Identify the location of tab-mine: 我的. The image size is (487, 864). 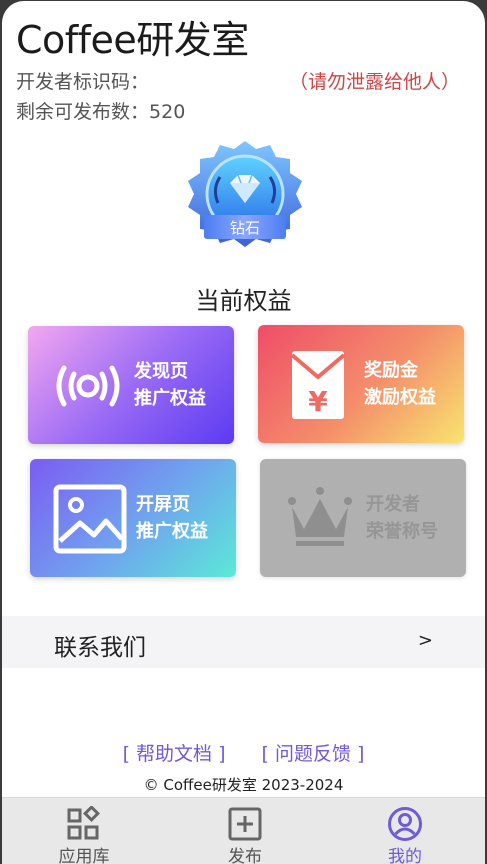
(405, 831).